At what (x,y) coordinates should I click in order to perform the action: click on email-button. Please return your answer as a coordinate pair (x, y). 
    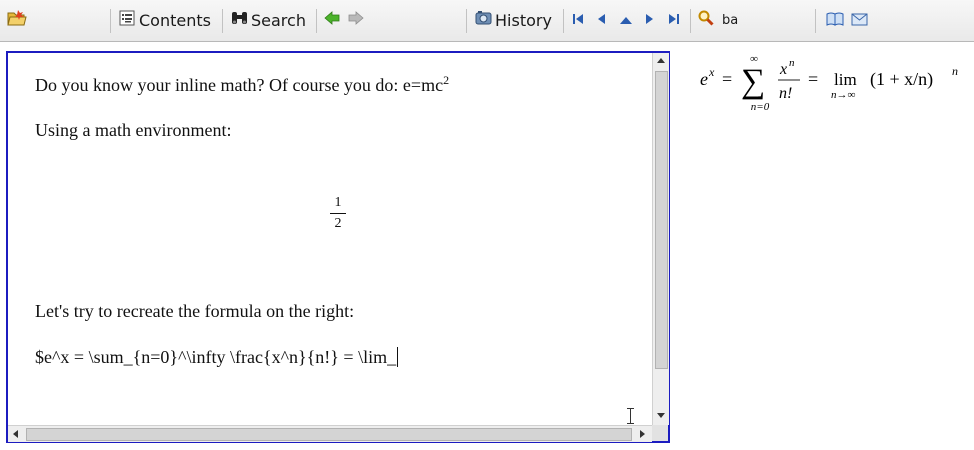
    Looking at the image, I should click on (859, 20).